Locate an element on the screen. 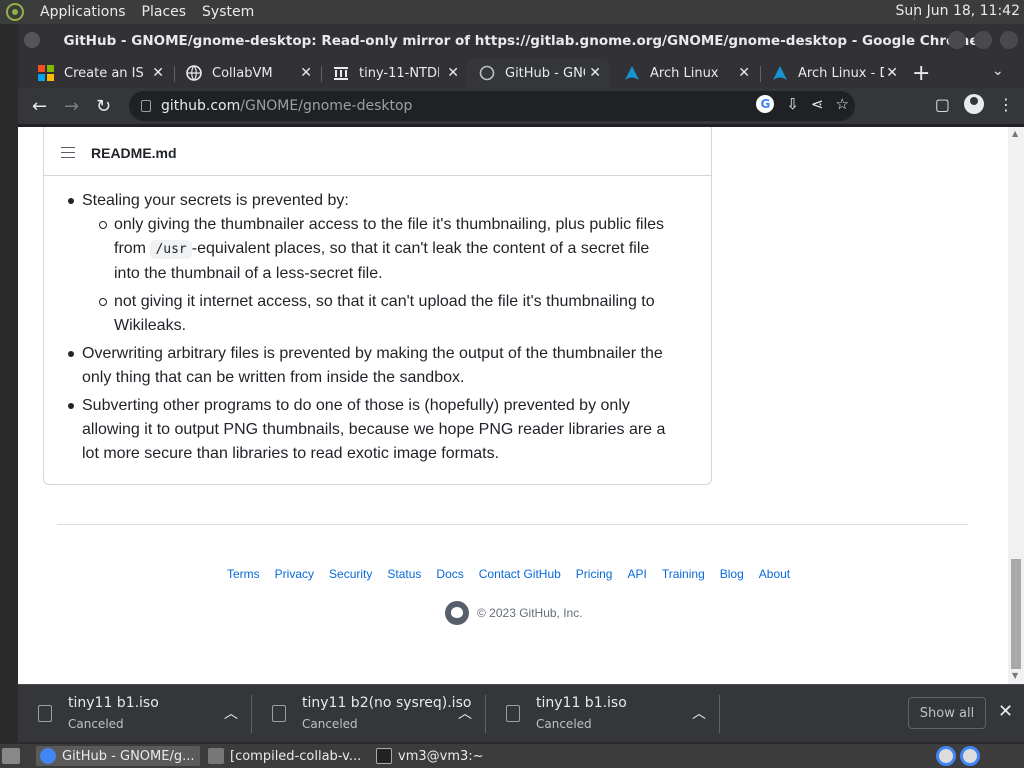 The height and width of the screenshot is (768, 1024). page-scrollbar: ▲ ▼ is located at coordinates (1016, 405).